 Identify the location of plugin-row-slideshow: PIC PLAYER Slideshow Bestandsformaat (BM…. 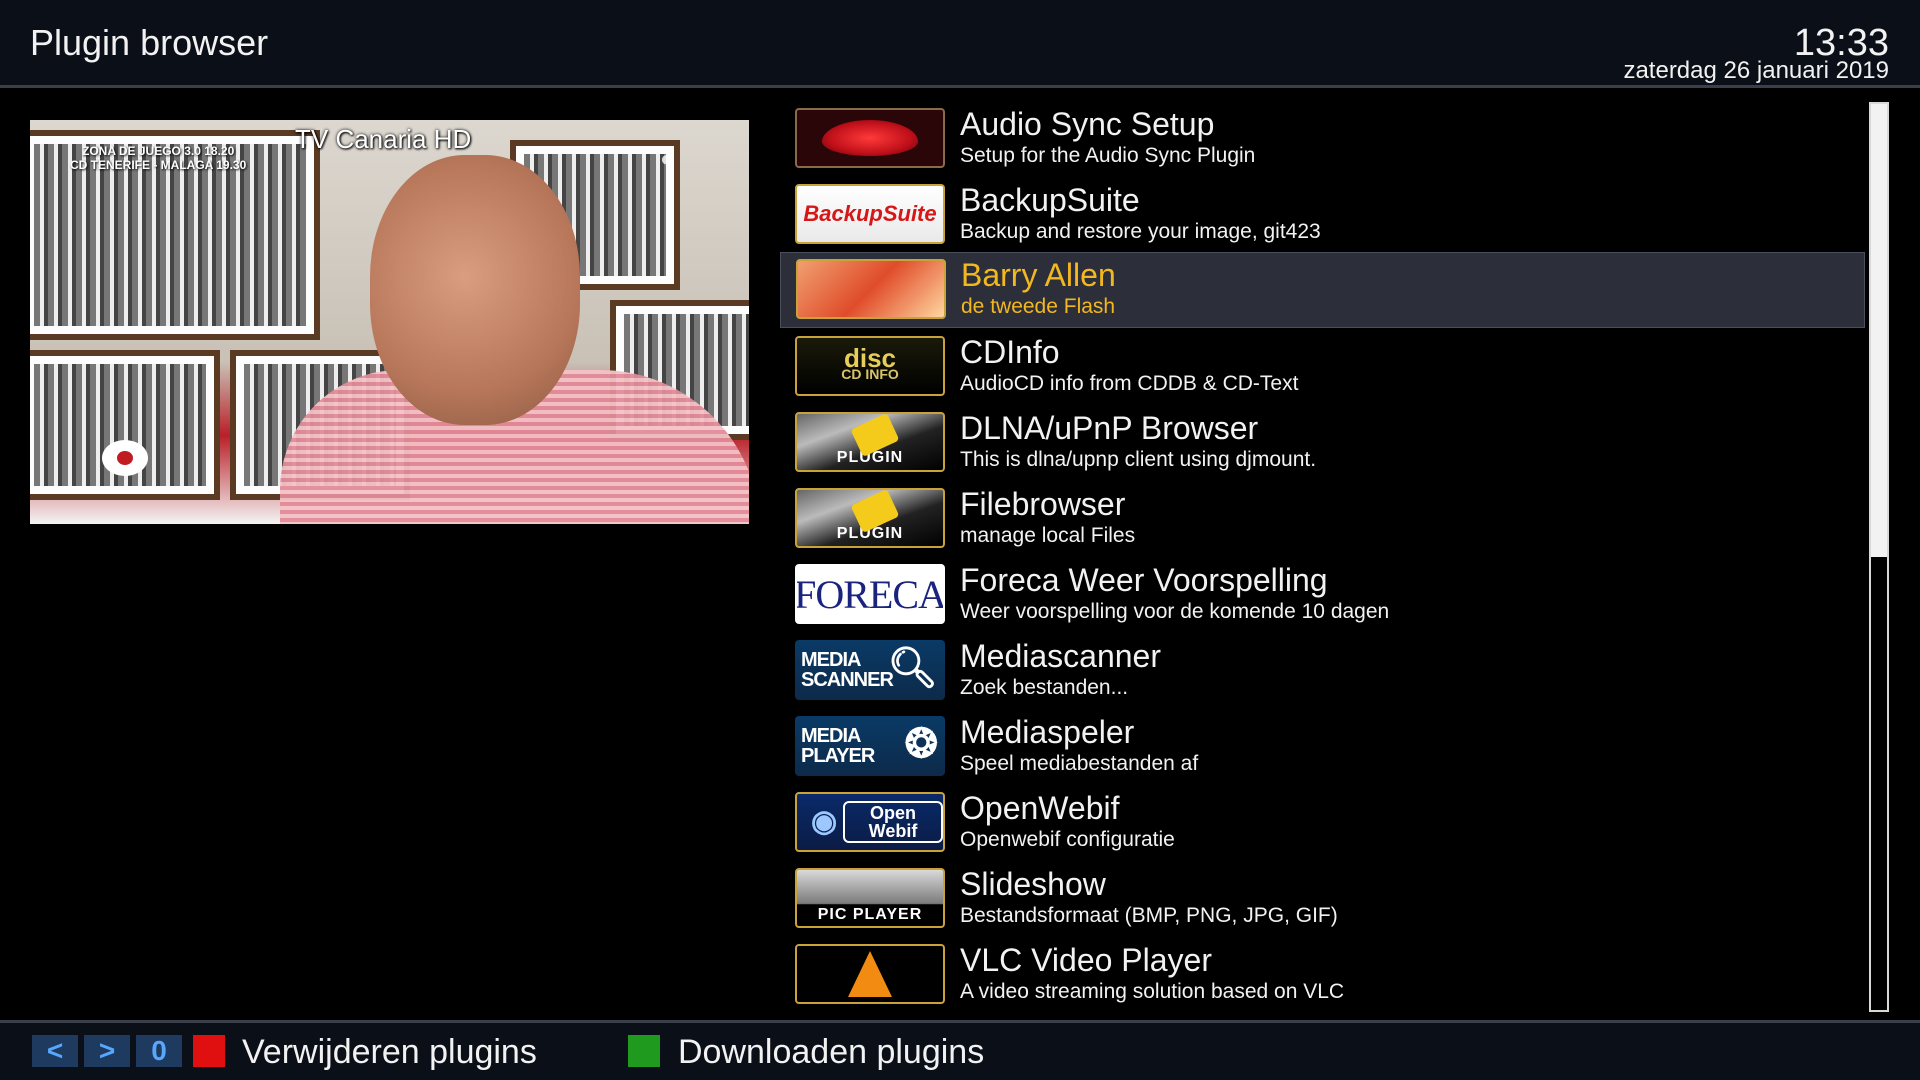
(1322, 900).